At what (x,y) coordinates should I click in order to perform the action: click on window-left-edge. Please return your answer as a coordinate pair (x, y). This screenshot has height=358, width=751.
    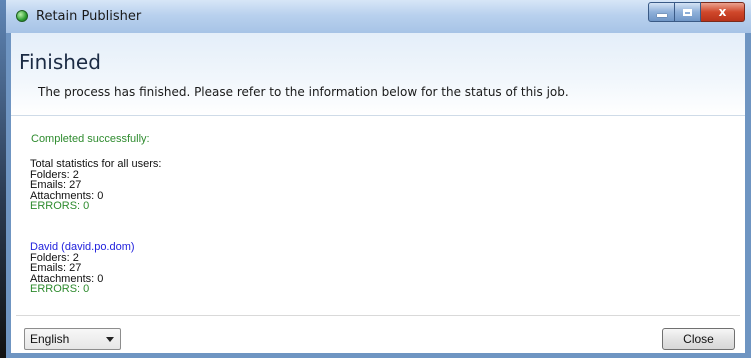
    Looking at the image, I should click on (3, 179).